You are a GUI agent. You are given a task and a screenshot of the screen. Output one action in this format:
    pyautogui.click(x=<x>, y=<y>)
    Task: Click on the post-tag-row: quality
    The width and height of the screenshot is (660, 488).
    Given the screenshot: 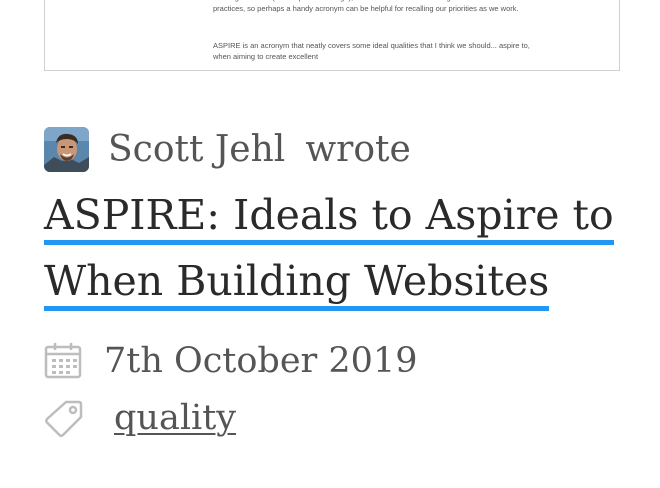 What is the action you would take?
    pyautogui.click(x=140, y=418)
    